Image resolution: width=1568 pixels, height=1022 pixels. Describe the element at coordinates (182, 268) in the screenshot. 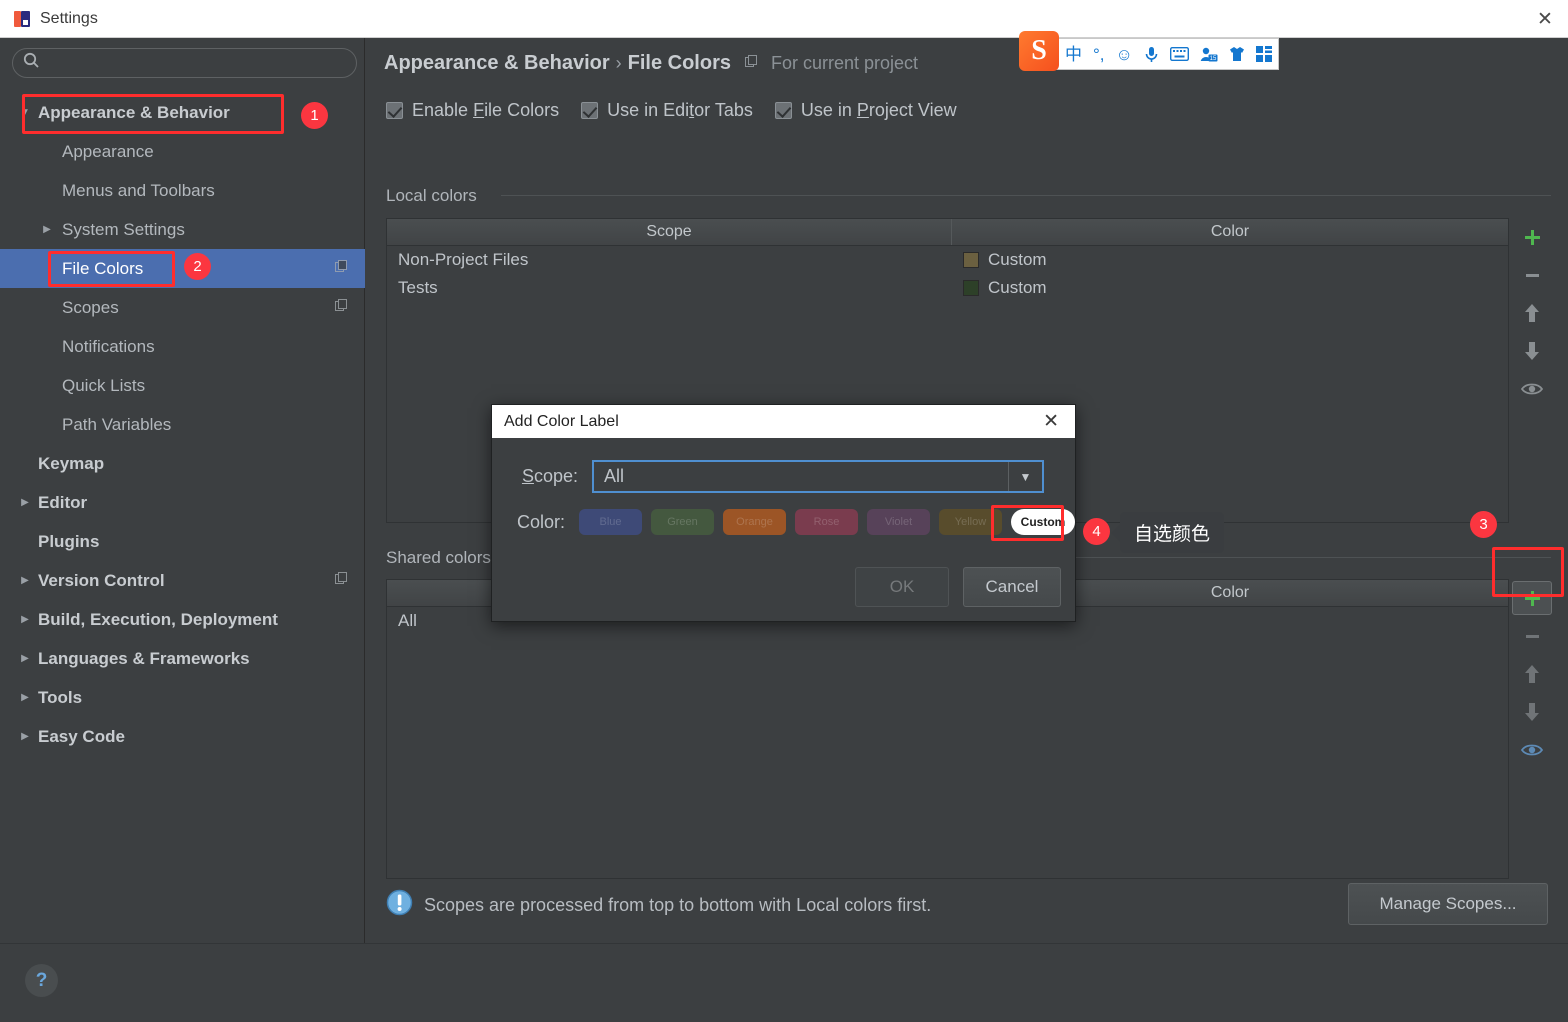

I see `sidebar-item-file-colors: File Colors` at that location.